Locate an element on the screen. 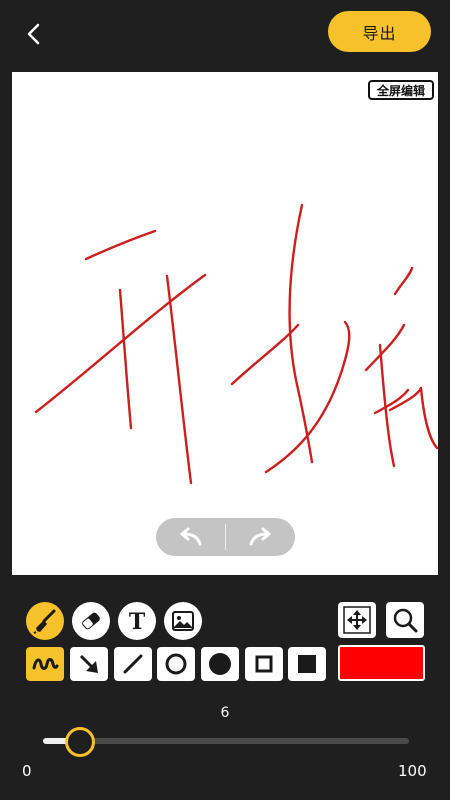  text-tool-button: T is located at coordinates (137, 621).